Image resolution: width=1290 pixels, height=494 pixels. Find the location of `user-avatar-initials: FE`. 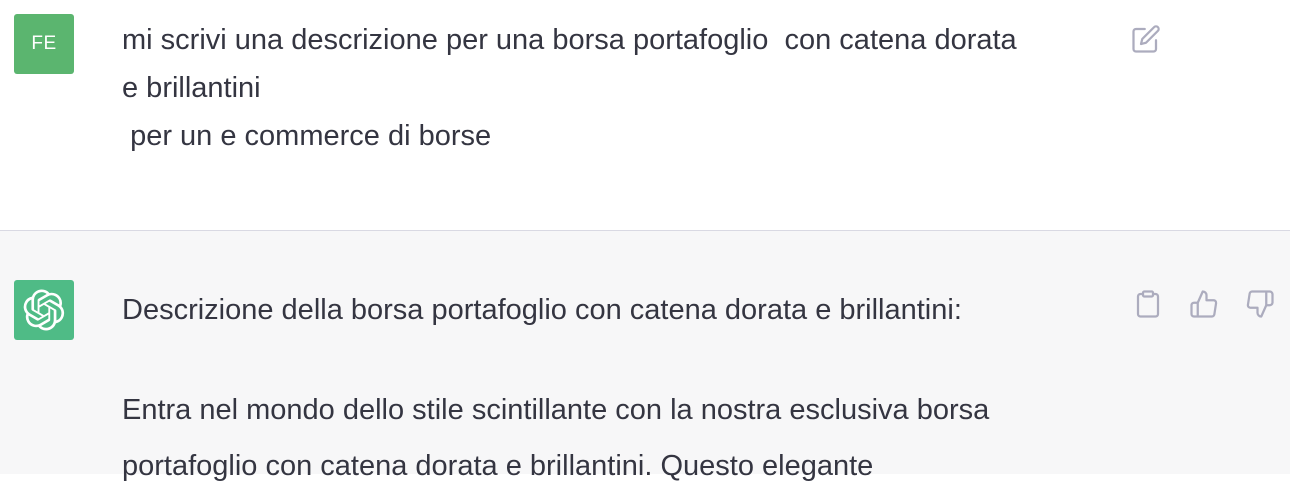

user-avatar-initials: FE is located at coordinates (44, 43).